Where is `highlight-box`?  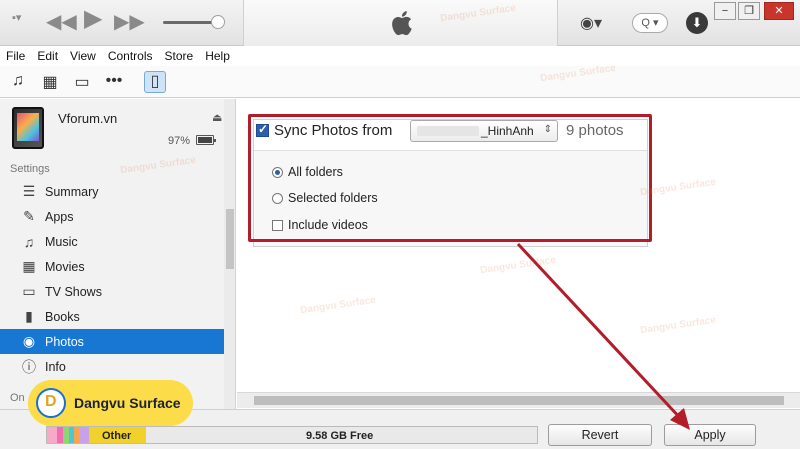
highlight-box is located at coordinates (450, 178).